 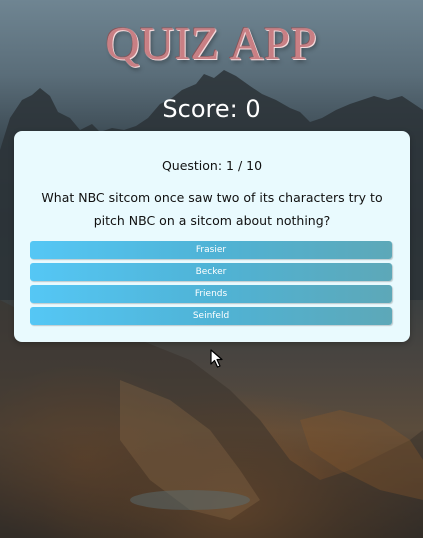 I want to click on answer-button-frasier: Frasier, so click(x=211, y=250).